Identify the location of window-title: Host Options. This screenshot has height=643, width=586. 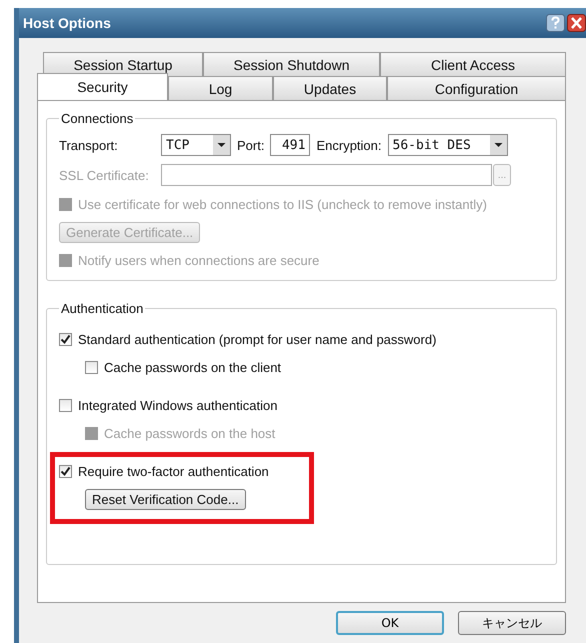
(67, 23).